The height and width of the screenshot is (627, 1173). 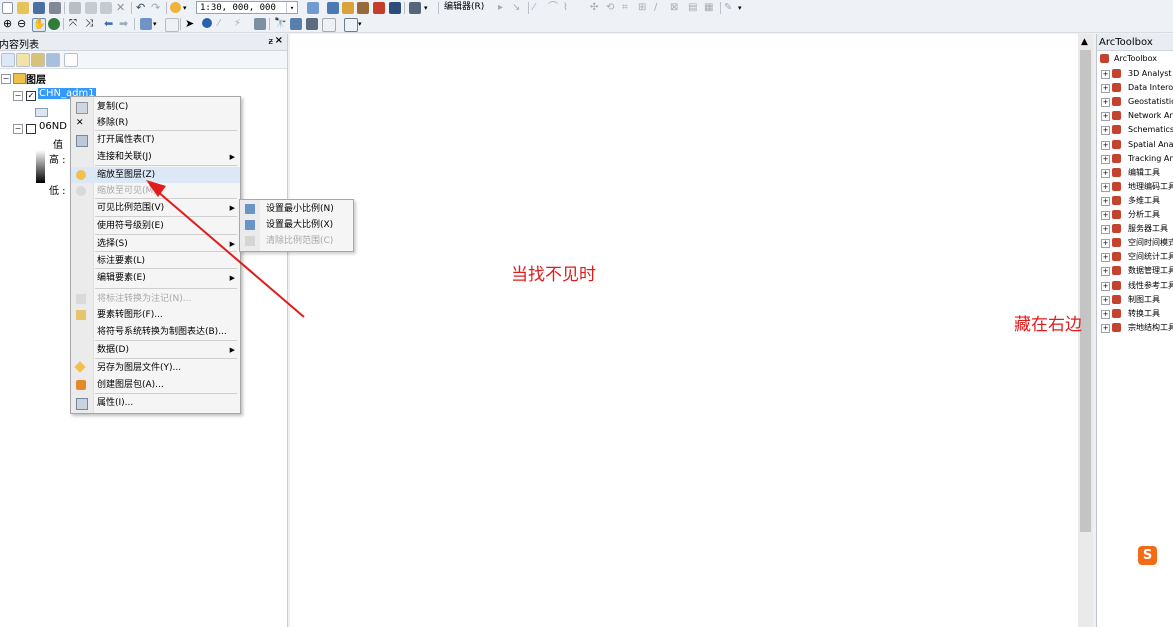 I want to click on layers-root-label: 图层, so click(x=36, y=78).